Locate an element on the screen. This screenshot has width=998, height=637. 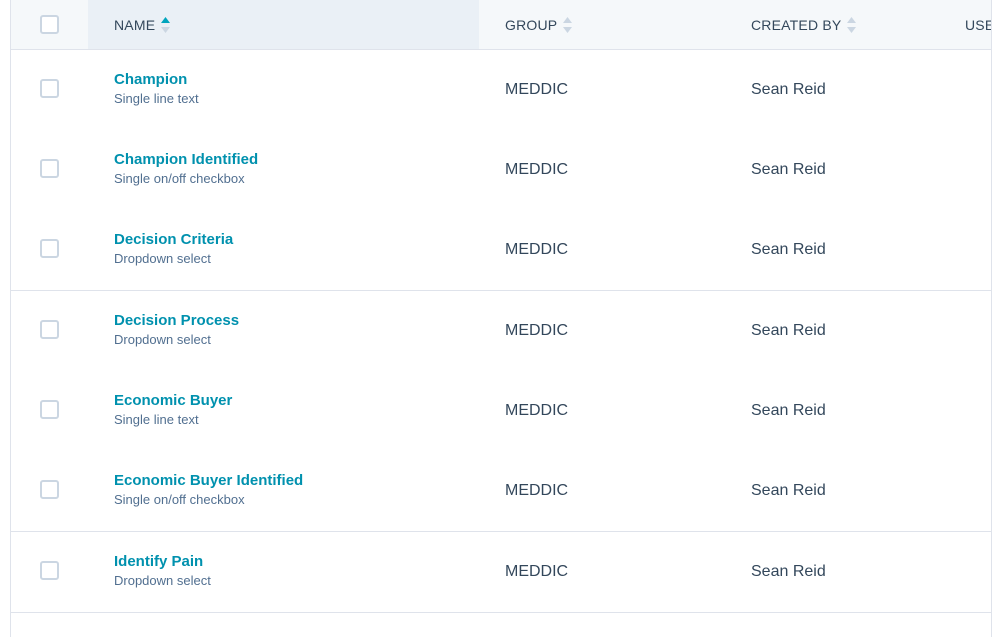
column-header-created-by: CREATED BY is located at coordinates (804, 24).